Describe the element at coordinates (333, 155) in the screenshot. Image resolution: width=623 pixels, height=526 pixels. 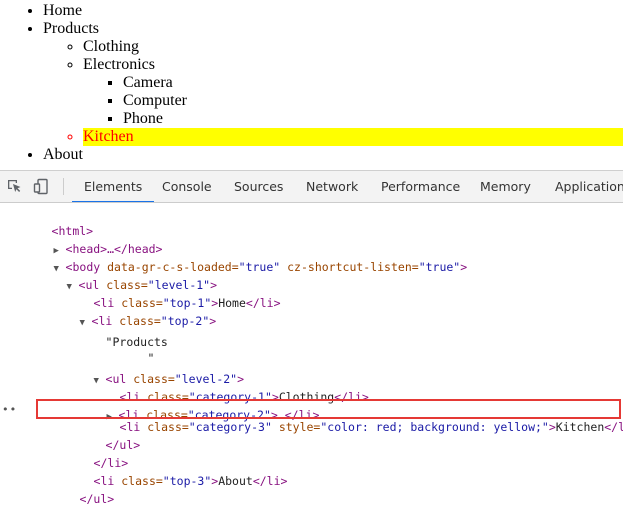
I see `list-item-about: About` at that location.